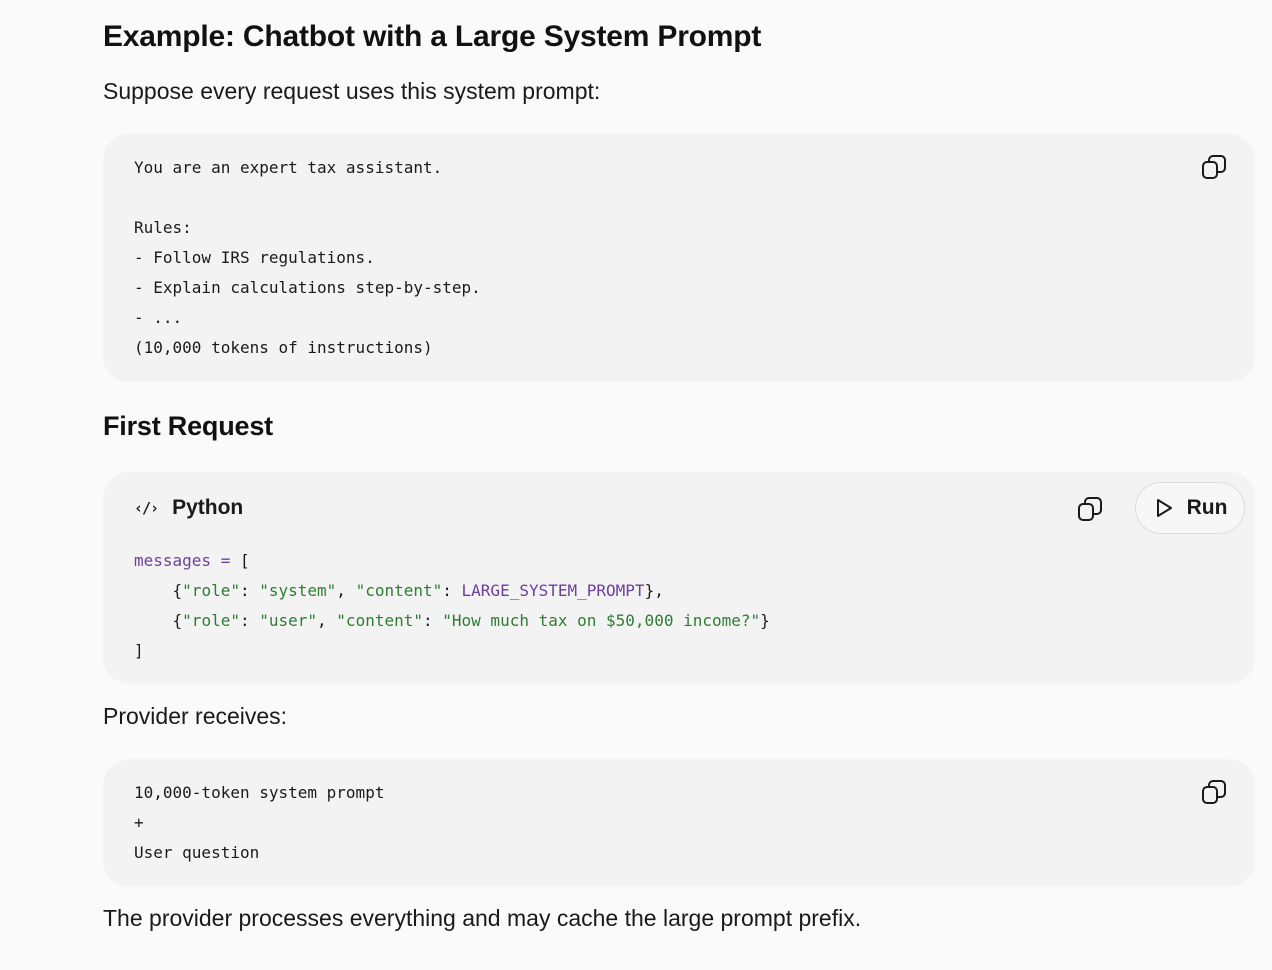 Image resolution: width=1272 pixels, height=970 pixels. Describe the element at coordinates (173, 560) in the screenshot. I see `code-variable: messages` at that location.